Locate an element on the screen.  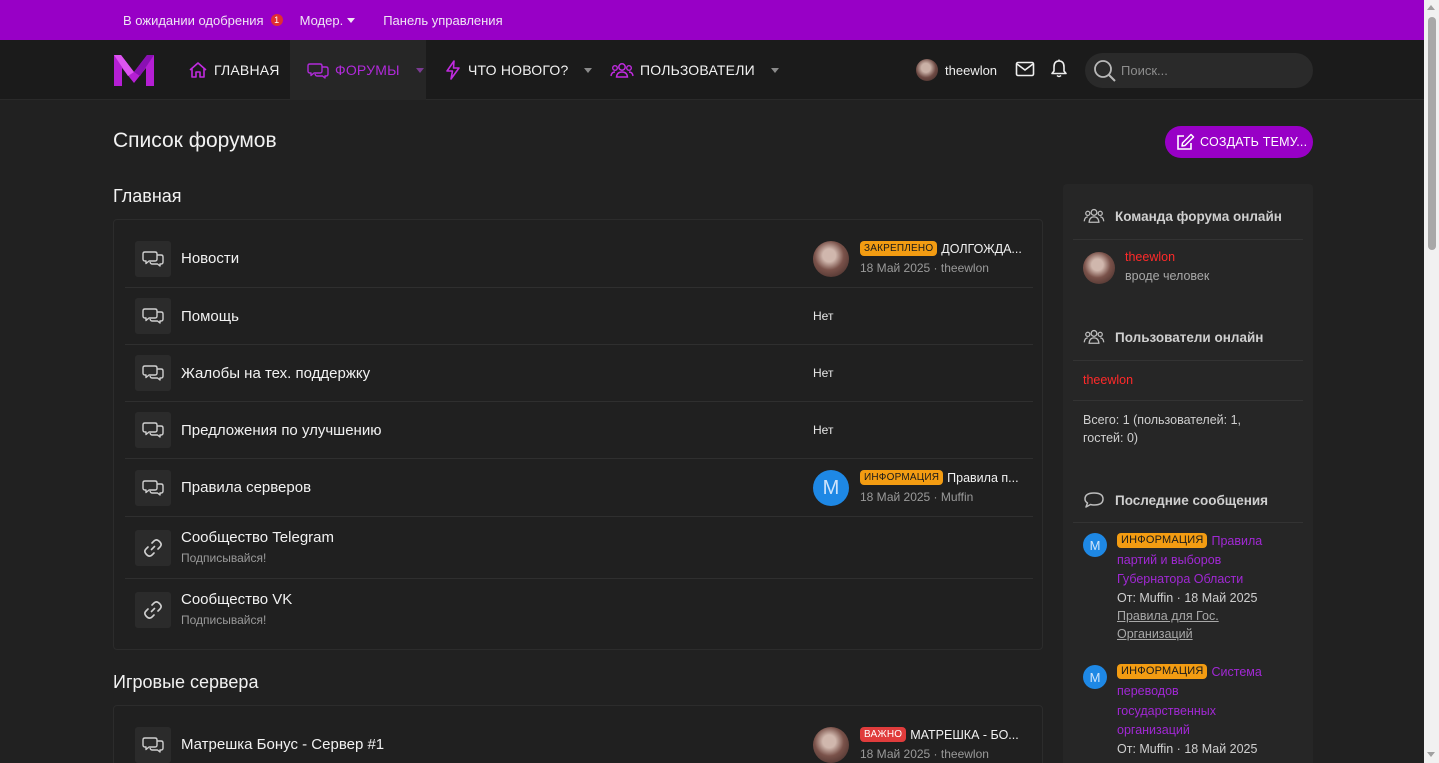
forum-row: Сообщество Telegram Подписывайся! is located at coordinates (579, 548).